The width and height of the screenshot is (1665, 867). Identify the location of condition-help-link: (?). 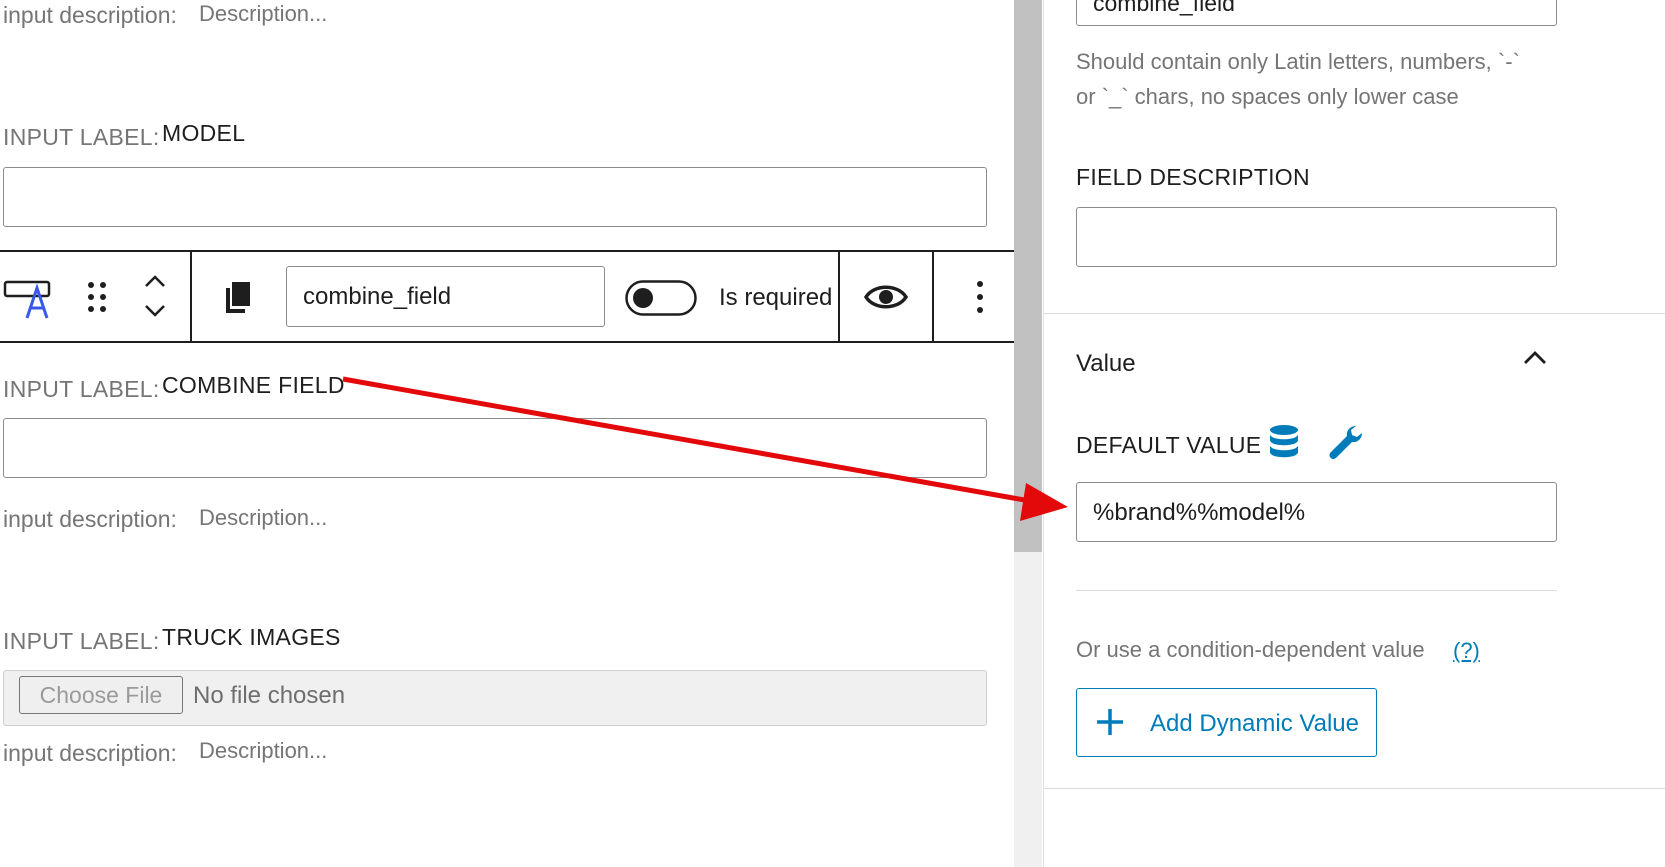
(1466, 651).